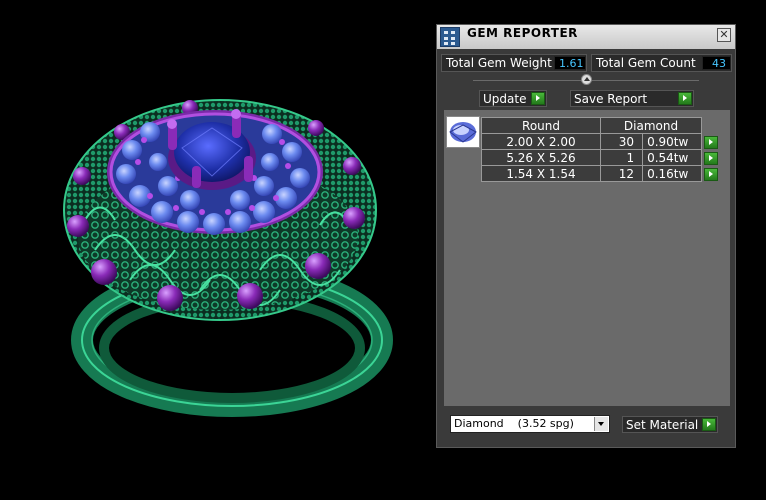  What do you see at coordinates (662, 425) in the screenshot?
I see `set-material-button-label: Set Material` at bounding box center [662, 425].